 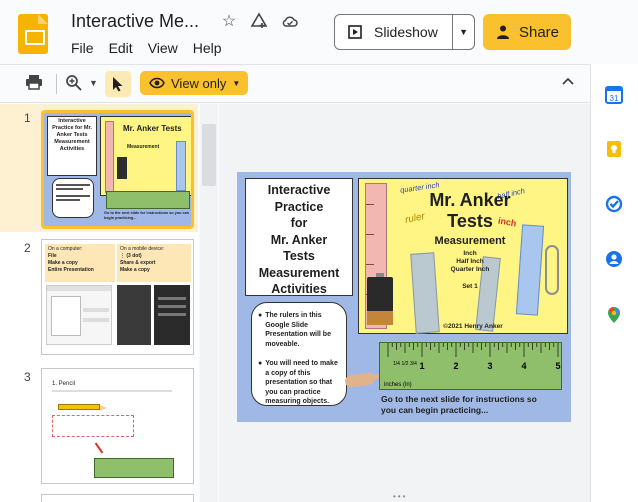 What do you see at coordinates (470, 241) in the screenshot?
I see `slide-subtitle: Measurement` at bounding box center [470, 241].